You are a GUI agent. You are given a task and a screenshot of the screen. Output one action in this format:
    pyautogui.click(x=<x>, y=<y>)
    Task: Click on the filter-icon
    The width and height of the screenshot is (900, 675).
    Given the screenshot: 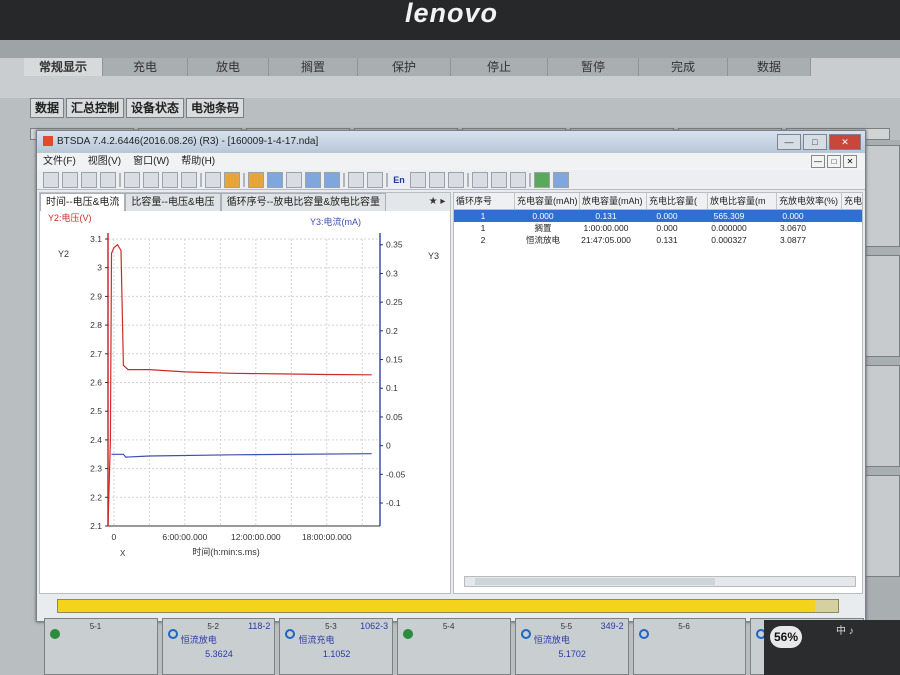 What is the action you would take?
    pyautogui.click(x=232, y=179)
    